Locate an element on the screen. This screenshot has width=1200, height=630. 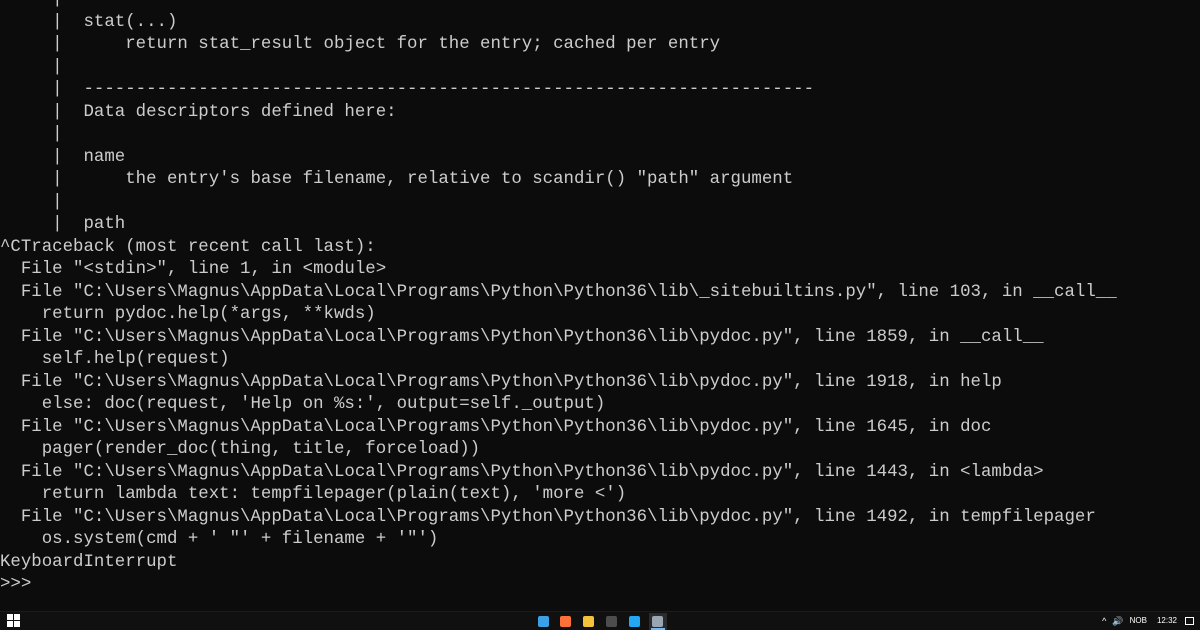
windows-start-icon is located at coordinates (14, 621).